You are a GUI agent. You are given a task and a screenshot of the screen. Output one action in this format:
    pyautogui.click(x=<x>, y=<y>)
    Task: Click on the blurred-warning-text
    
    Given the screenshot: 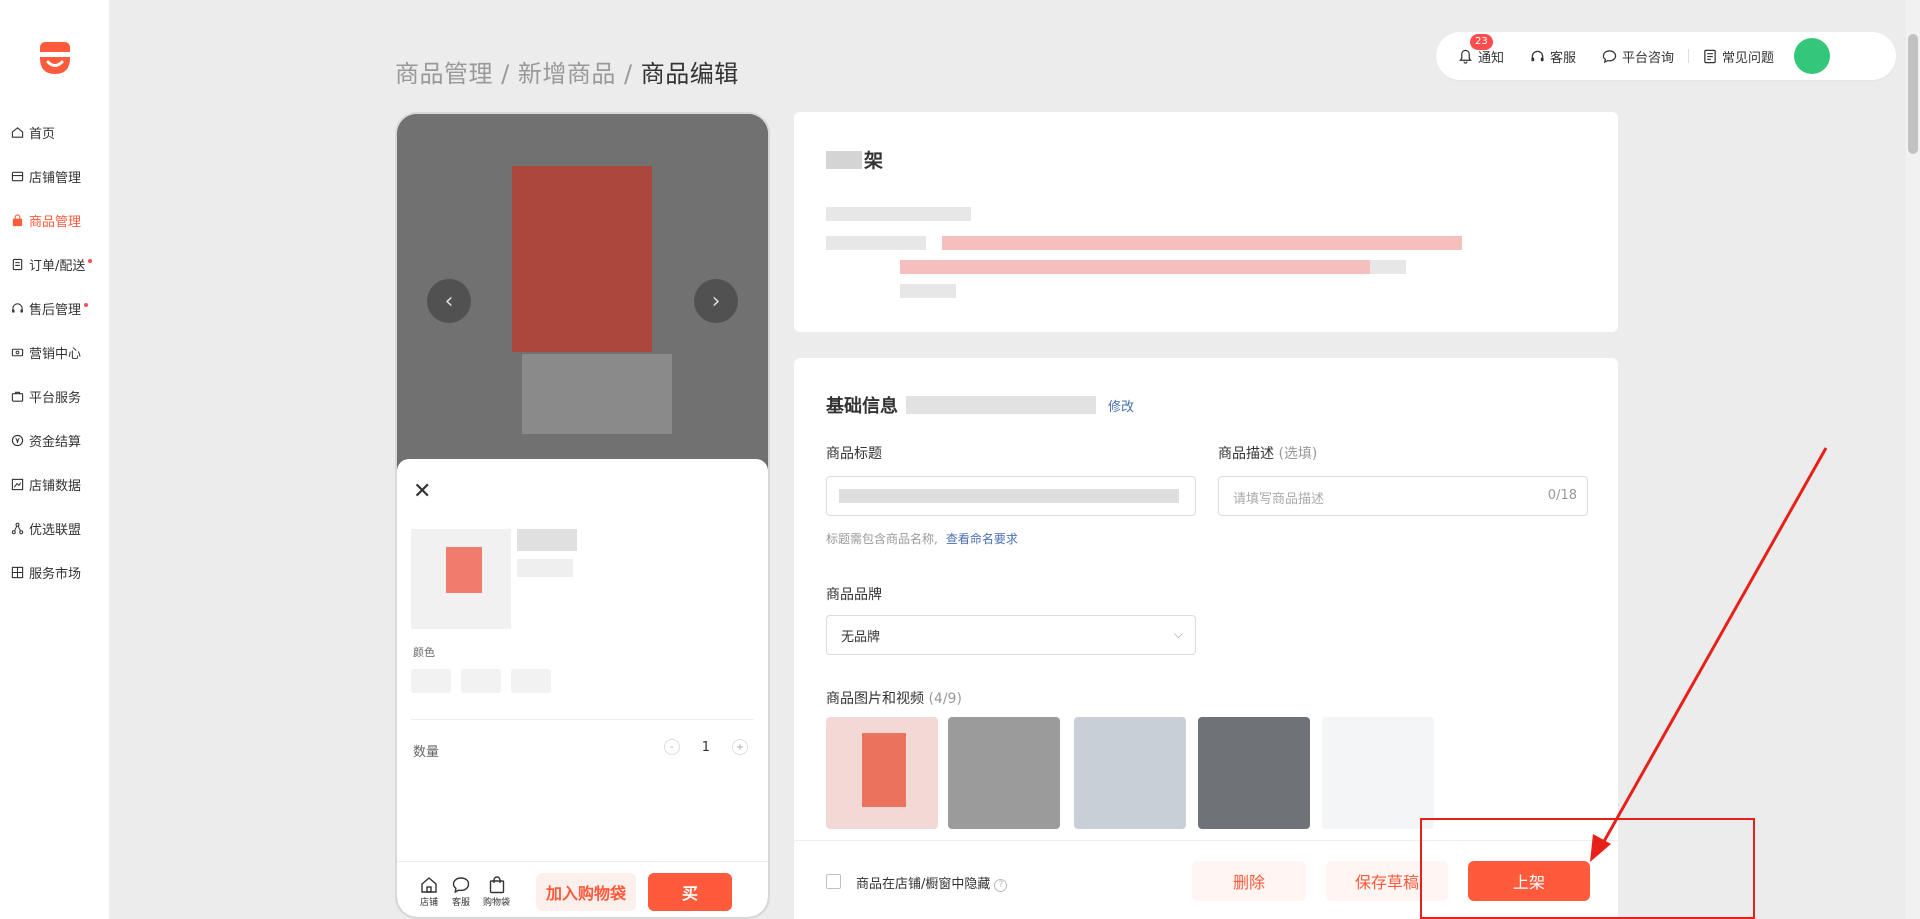 What is the action you would take?
    pyautogui.click(x=1135, y=267)
    